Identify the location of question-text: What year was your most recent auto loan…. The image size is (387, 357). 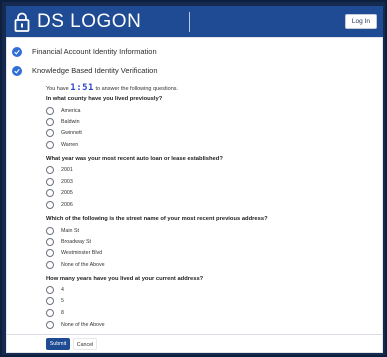
(134, 159).